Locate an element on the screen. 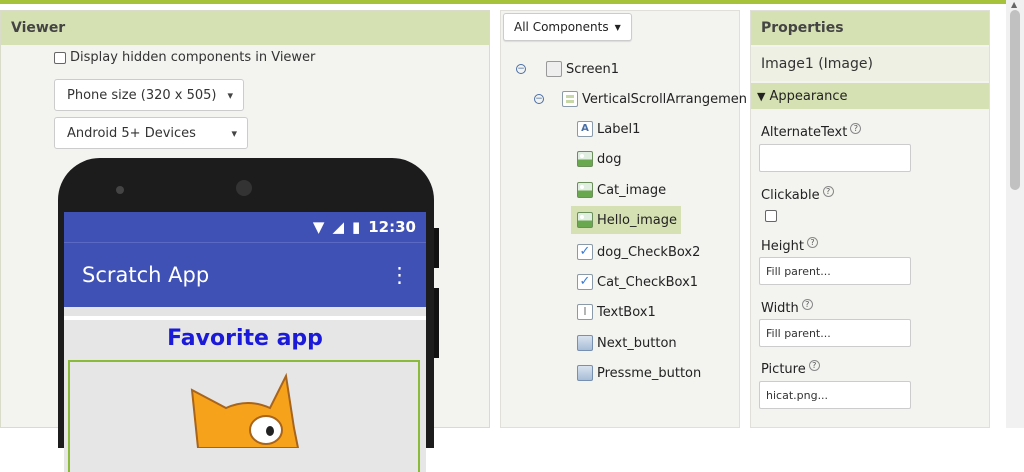 The image size is (1024, 472). phone-camera is located at coordinates (244, 188).